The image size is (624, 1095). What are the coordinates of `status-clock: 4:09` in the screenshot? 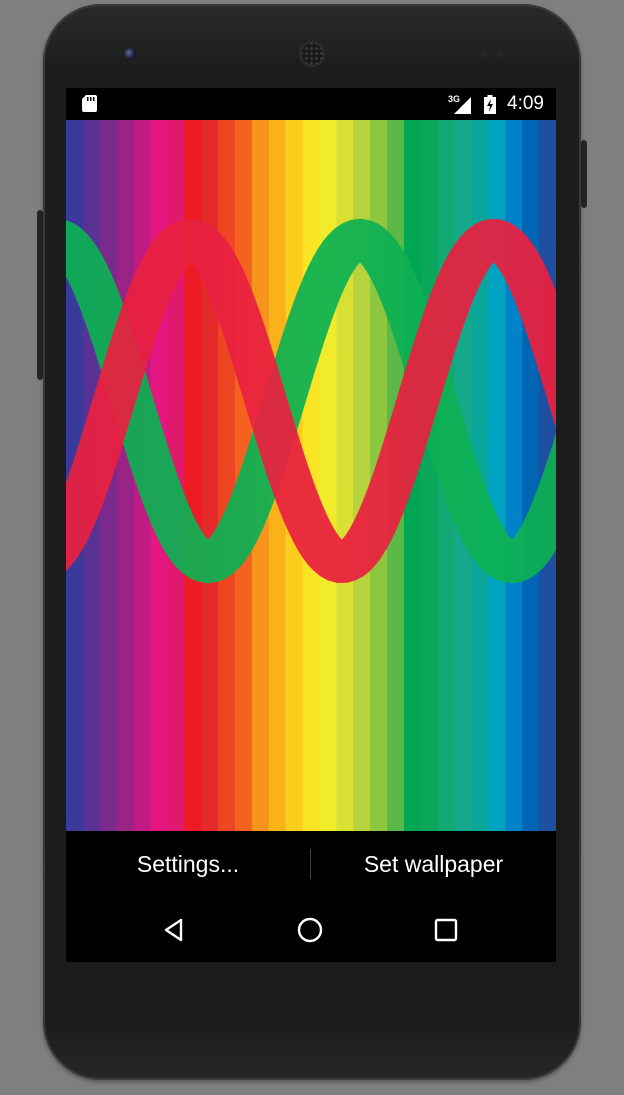 It's located at (525, 103).